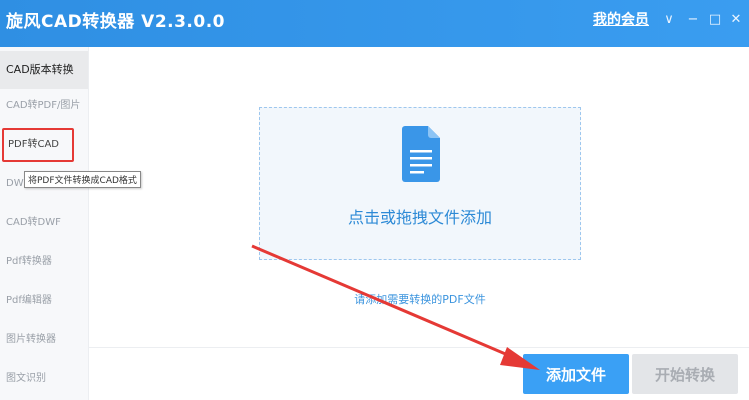 The height and width of the screenshot is (400, 749). Describe the element at coordinates (693, 19) in the screenshot. I see `minimize-icon: −` at that location.